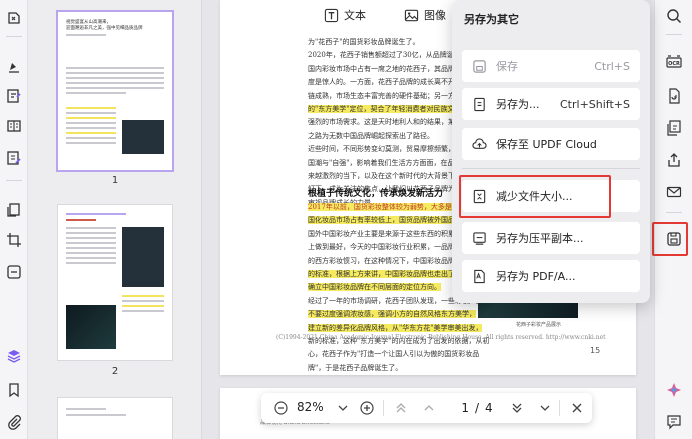  I want to click on text-tool-icon, so click(331, 15).